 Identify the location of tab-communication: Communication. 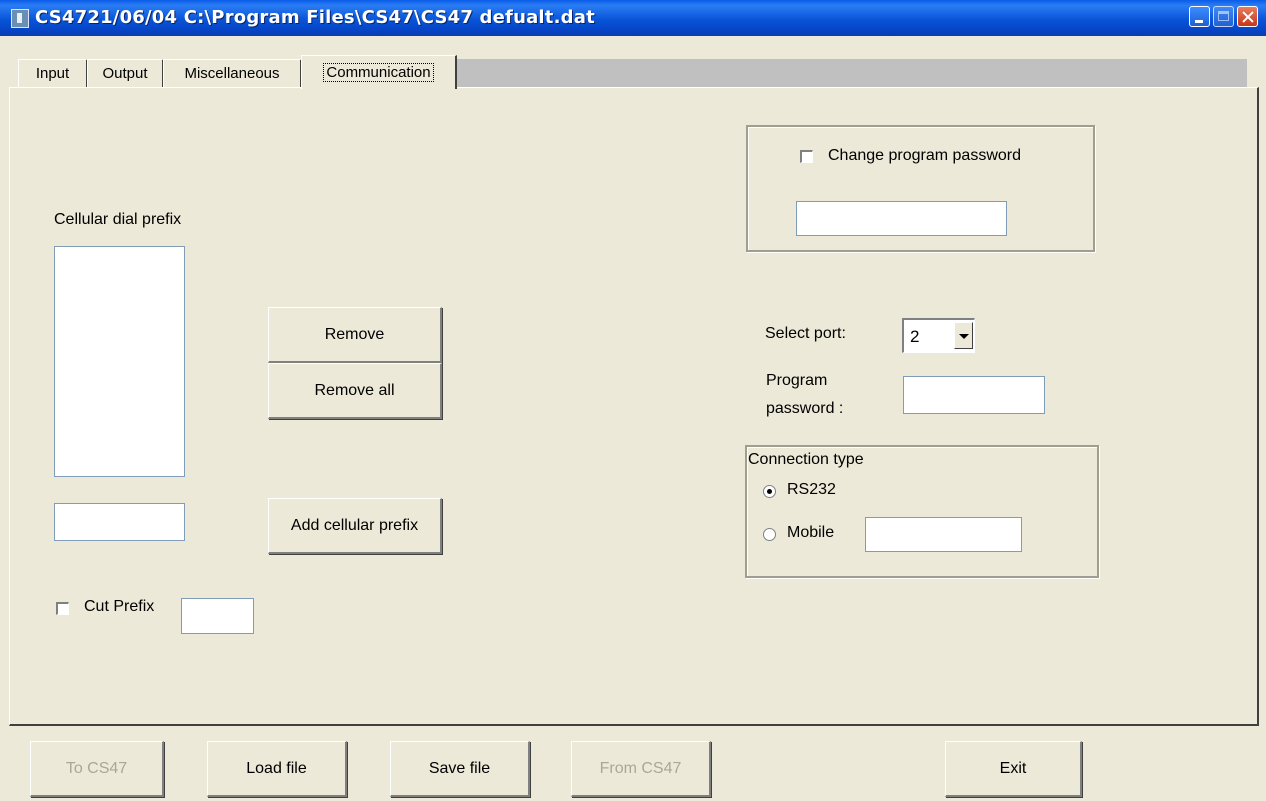
(379, 72).